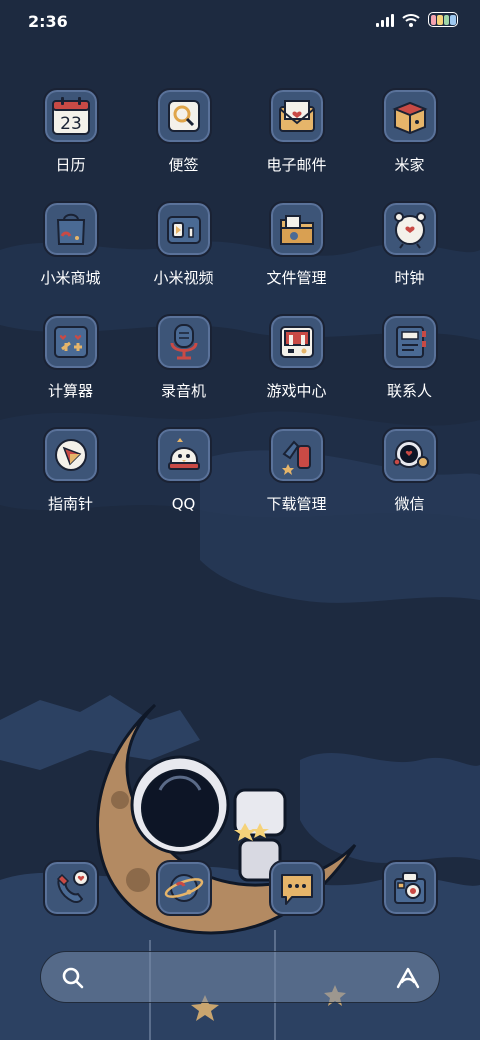 Image resolution: width=480 pixels, height=1040 pixels. Describe the element at coordinates (73, 978) in the screenshot. I see `search-icon` at that location.